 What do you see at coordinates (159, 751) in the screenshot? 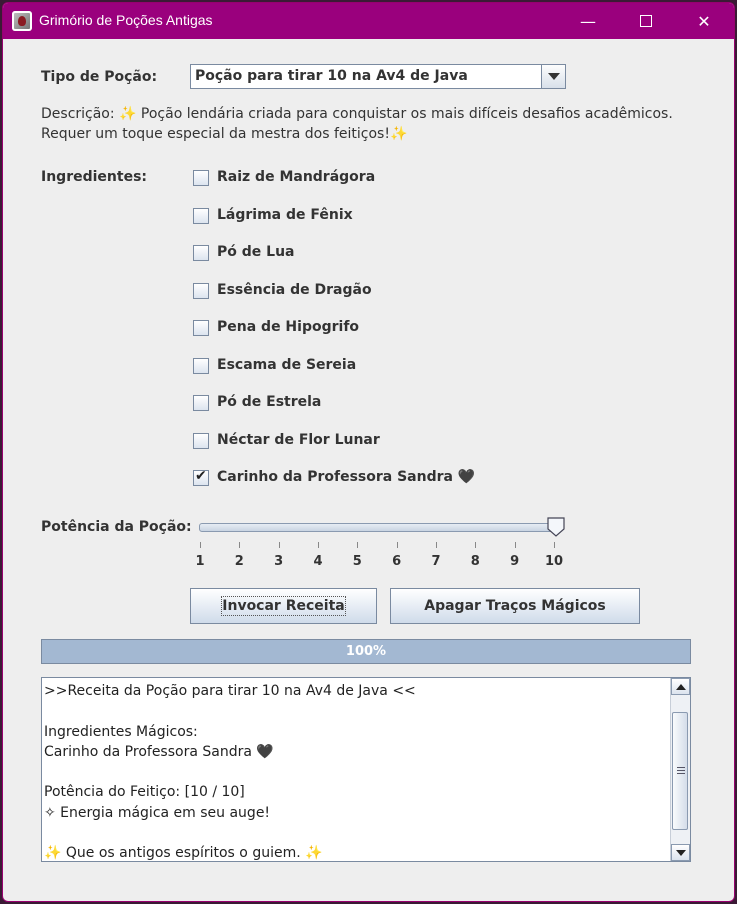
I see `output-line: Carinho da Professora Sandra 🖤` at bounding box center [159, 751].